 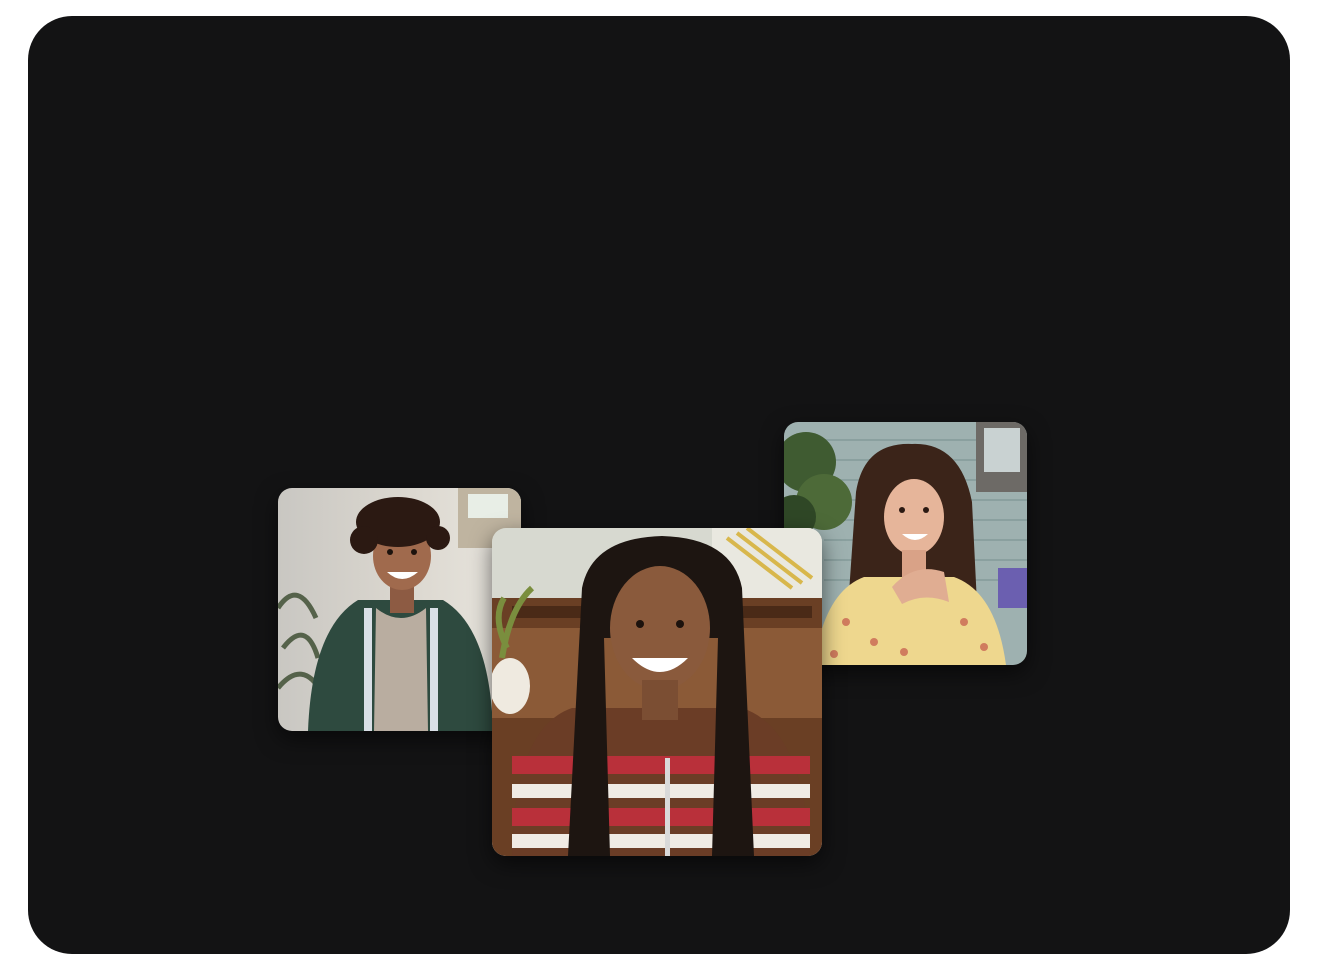 I want to click on participant-video-main, so click(x=657, y=692).